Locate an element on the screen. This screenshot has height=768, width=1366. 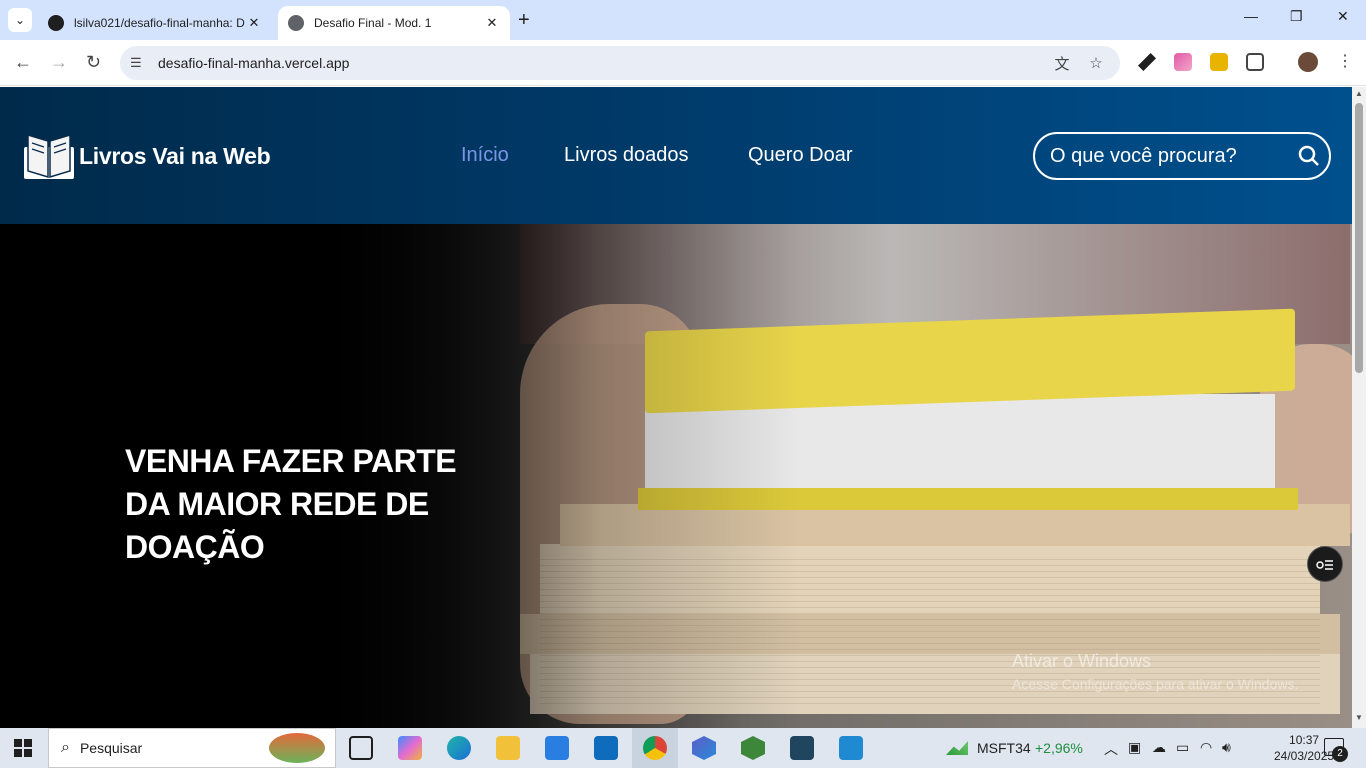
address-bar: ☰ desafio-final-manha.vercel.app 文 ☆ is located at coordinates (620, 63).